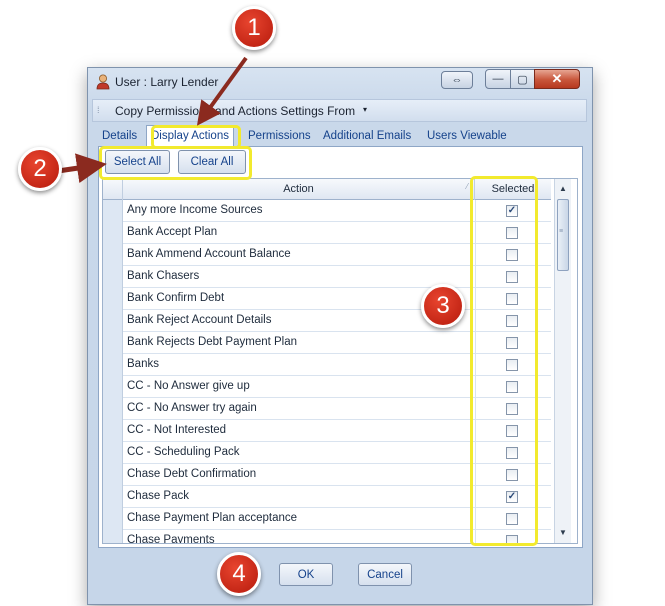 The width and height of the screenshot is (665, 606). I want to click on arrow-to-tab, so click(222, 91).